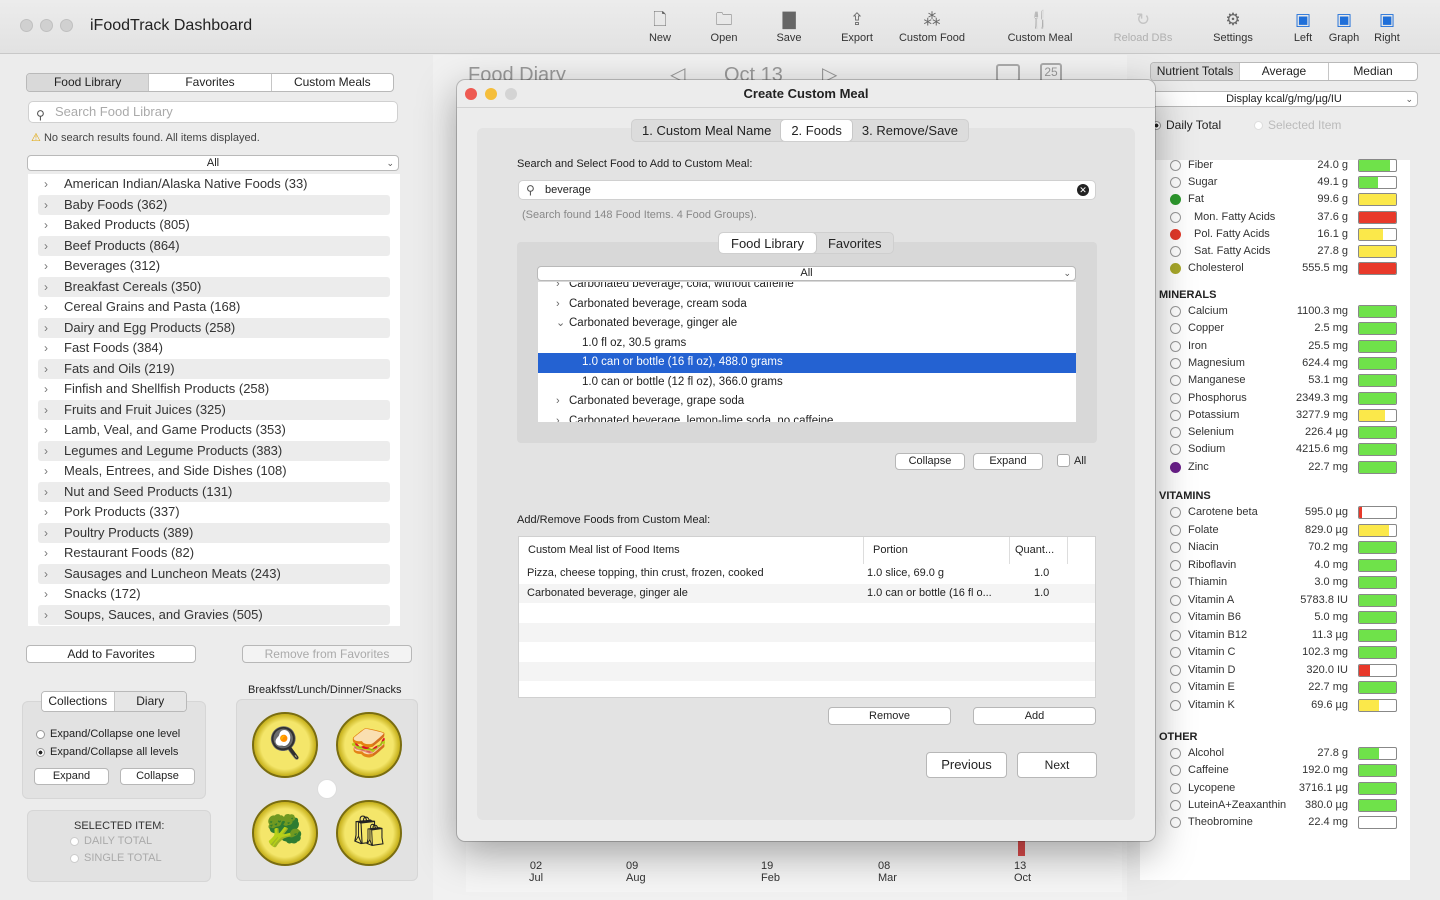 The height and width of the screenshot is (900, 1440). Describe the element at coordinates (214, 348) in the screenshot. I see `category-item: › Fast Foods (384)` at that location.